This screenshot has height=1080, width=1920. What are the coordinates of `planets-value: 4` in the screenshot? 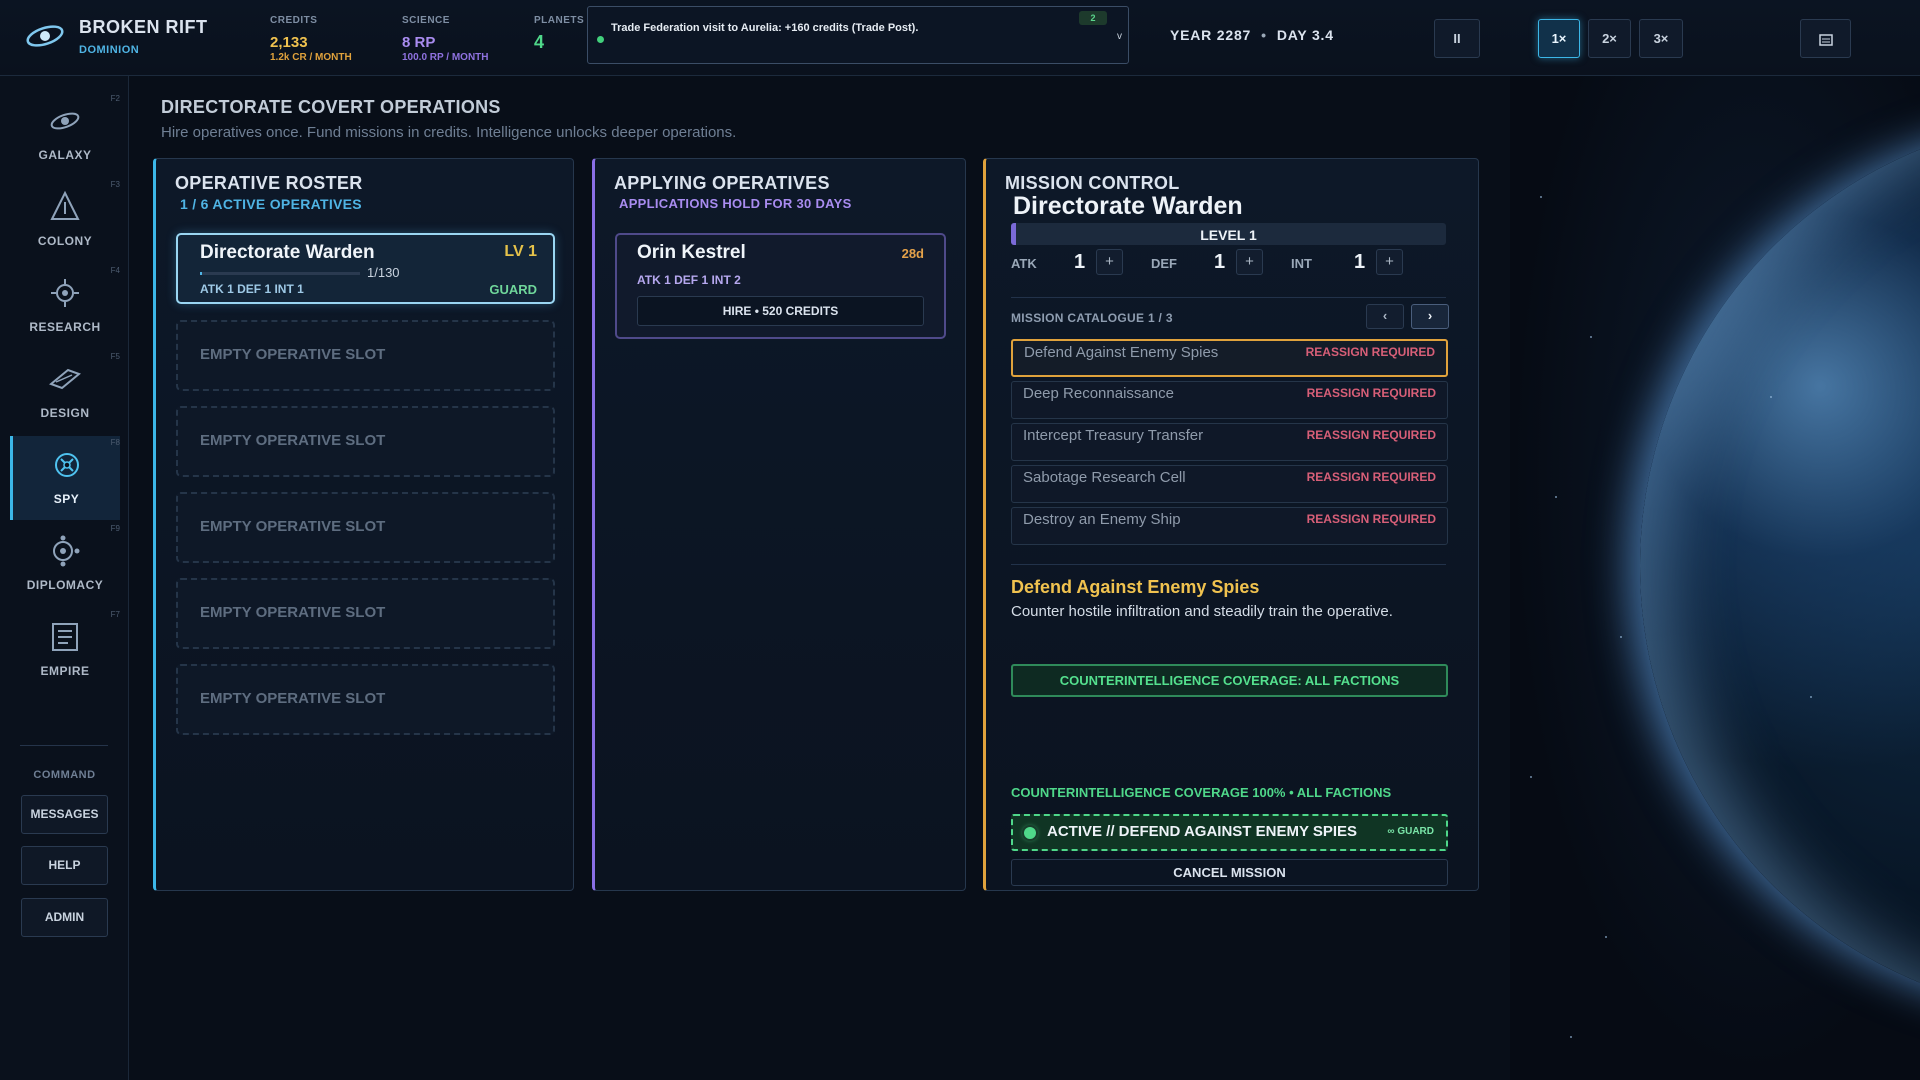 It's located at (539, 42).